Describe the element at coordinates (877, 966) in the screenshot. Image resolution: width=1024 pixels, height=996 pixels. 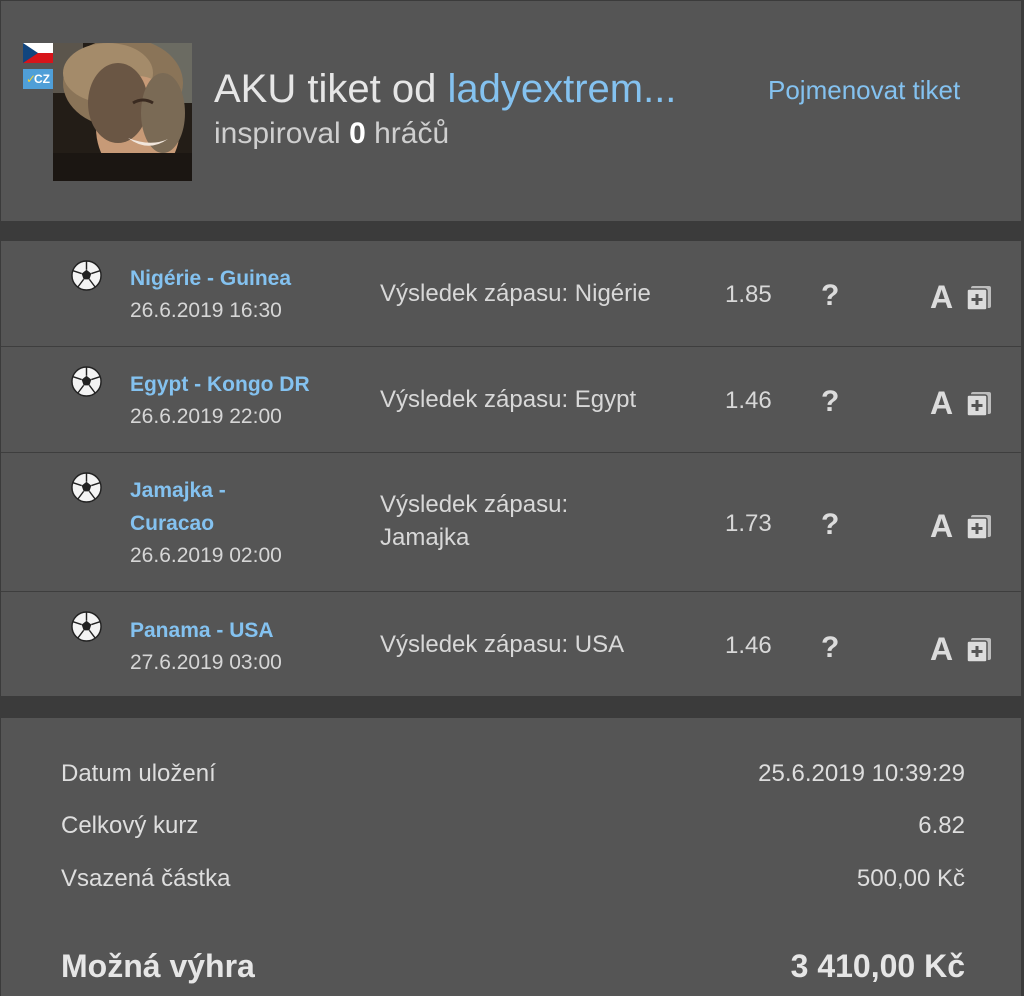
I see `possible-win-value: 3 410,00 Kč` at that location.